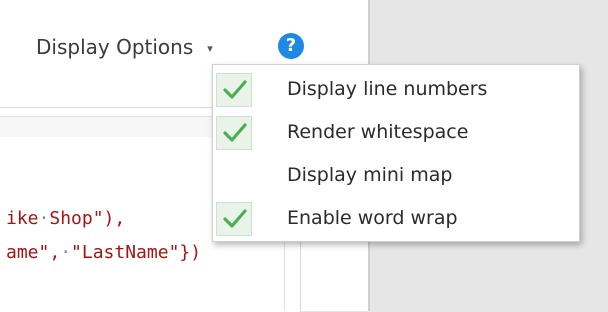 The height and width of the screenshot is (312, 608). I want to click on display-options-label: Display Options, so click(115, 47).